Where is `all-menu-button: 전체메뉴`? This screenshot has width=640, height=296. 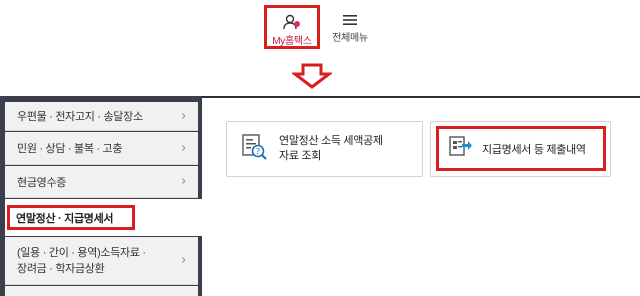 all-menu-button: 전체메뉴 is located at coordinates (350, 28).